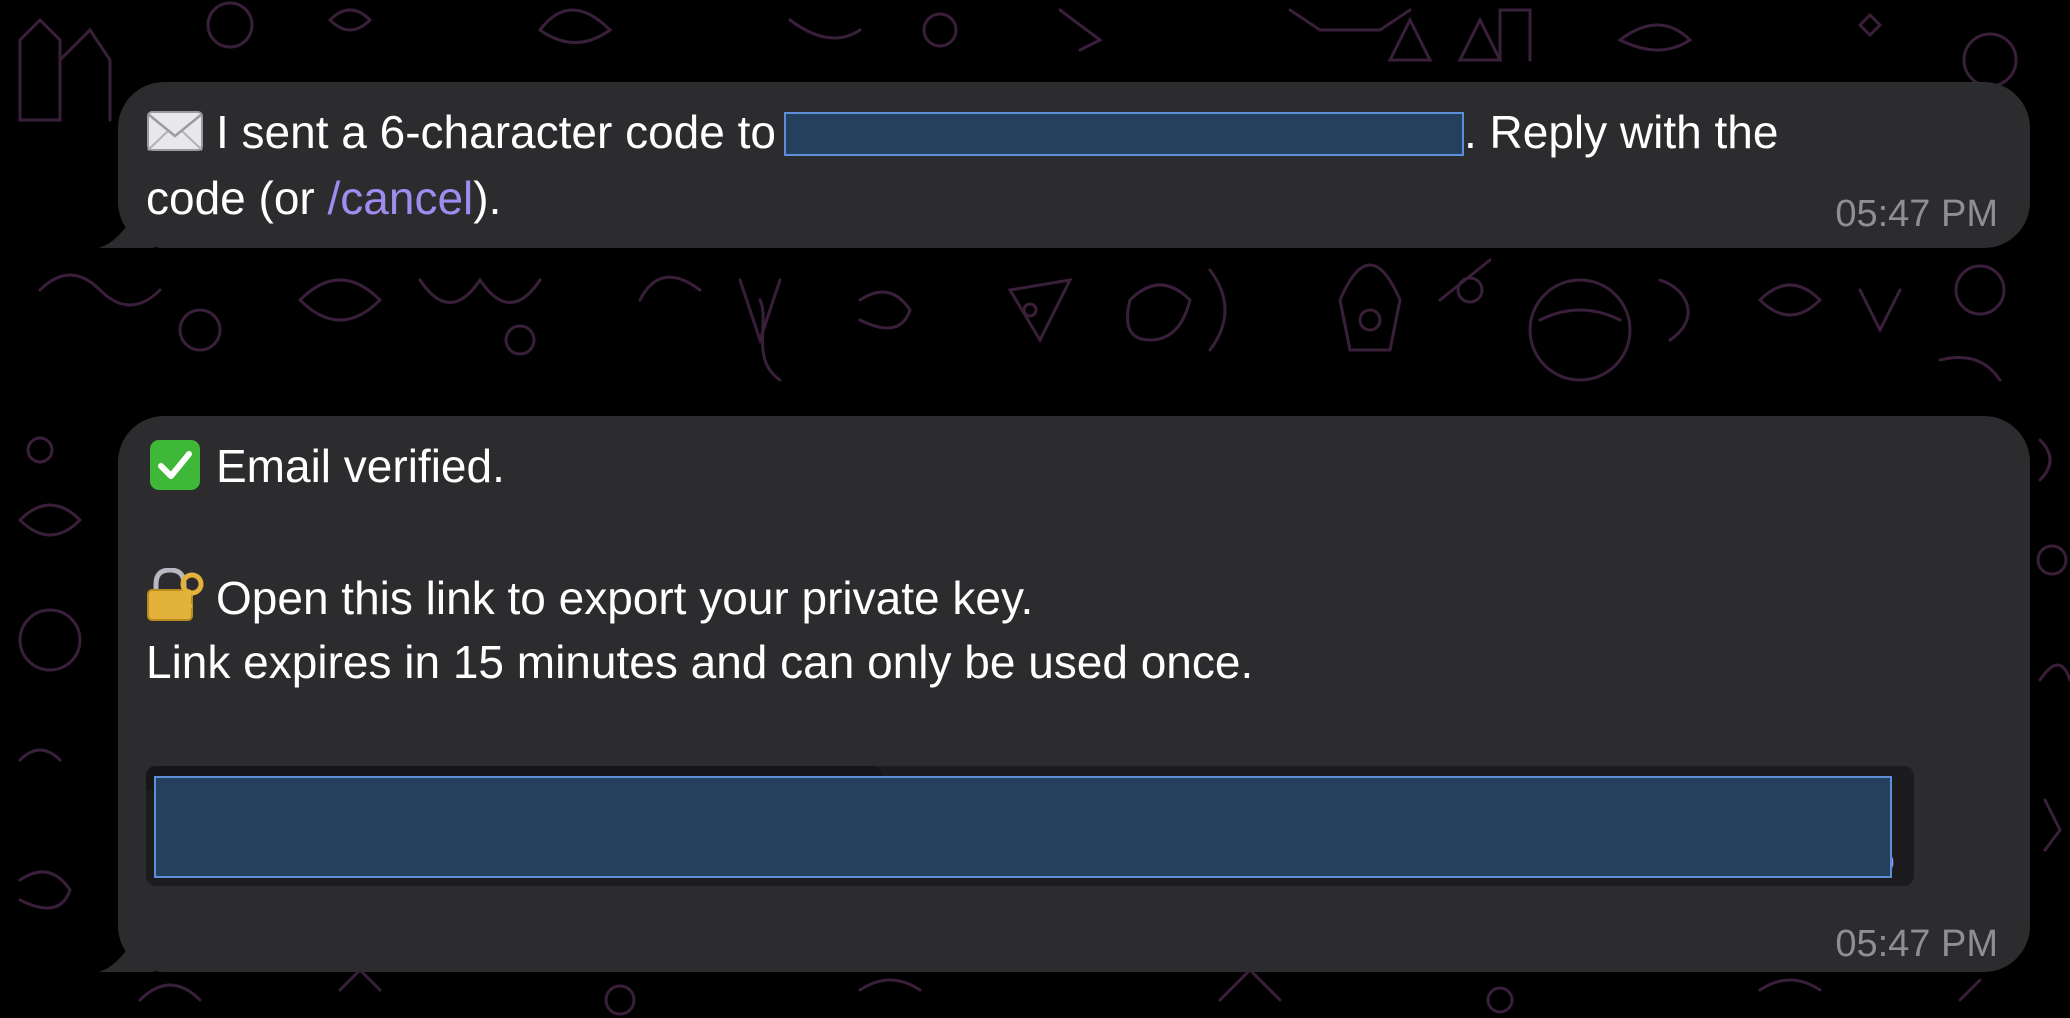  What do you see at coordinates (1023, 827) in the screenshot?
I see `redacted-export-link` at bounding box center [1023, 827].